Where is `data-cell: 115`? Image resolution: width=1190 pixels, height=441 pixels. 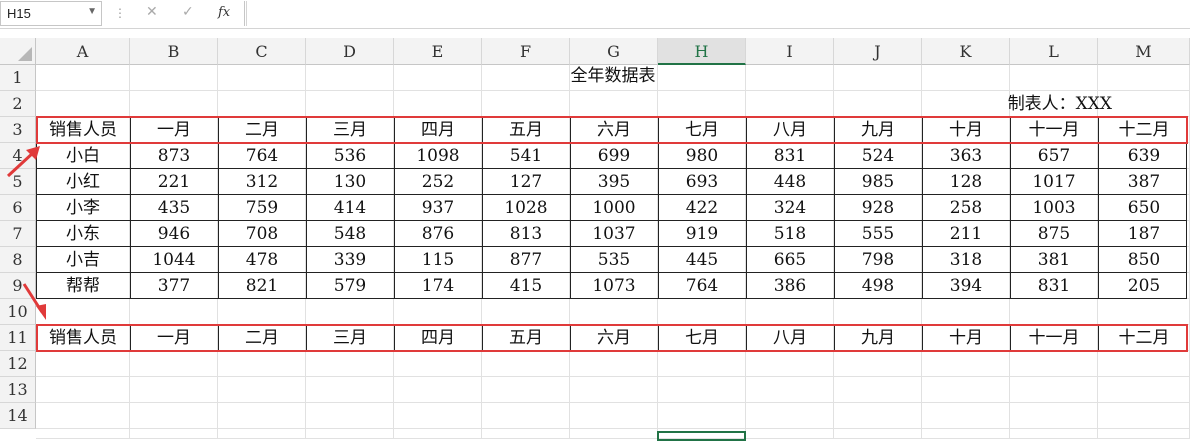 data-cell: 115 is located at coordinates (438, 260).